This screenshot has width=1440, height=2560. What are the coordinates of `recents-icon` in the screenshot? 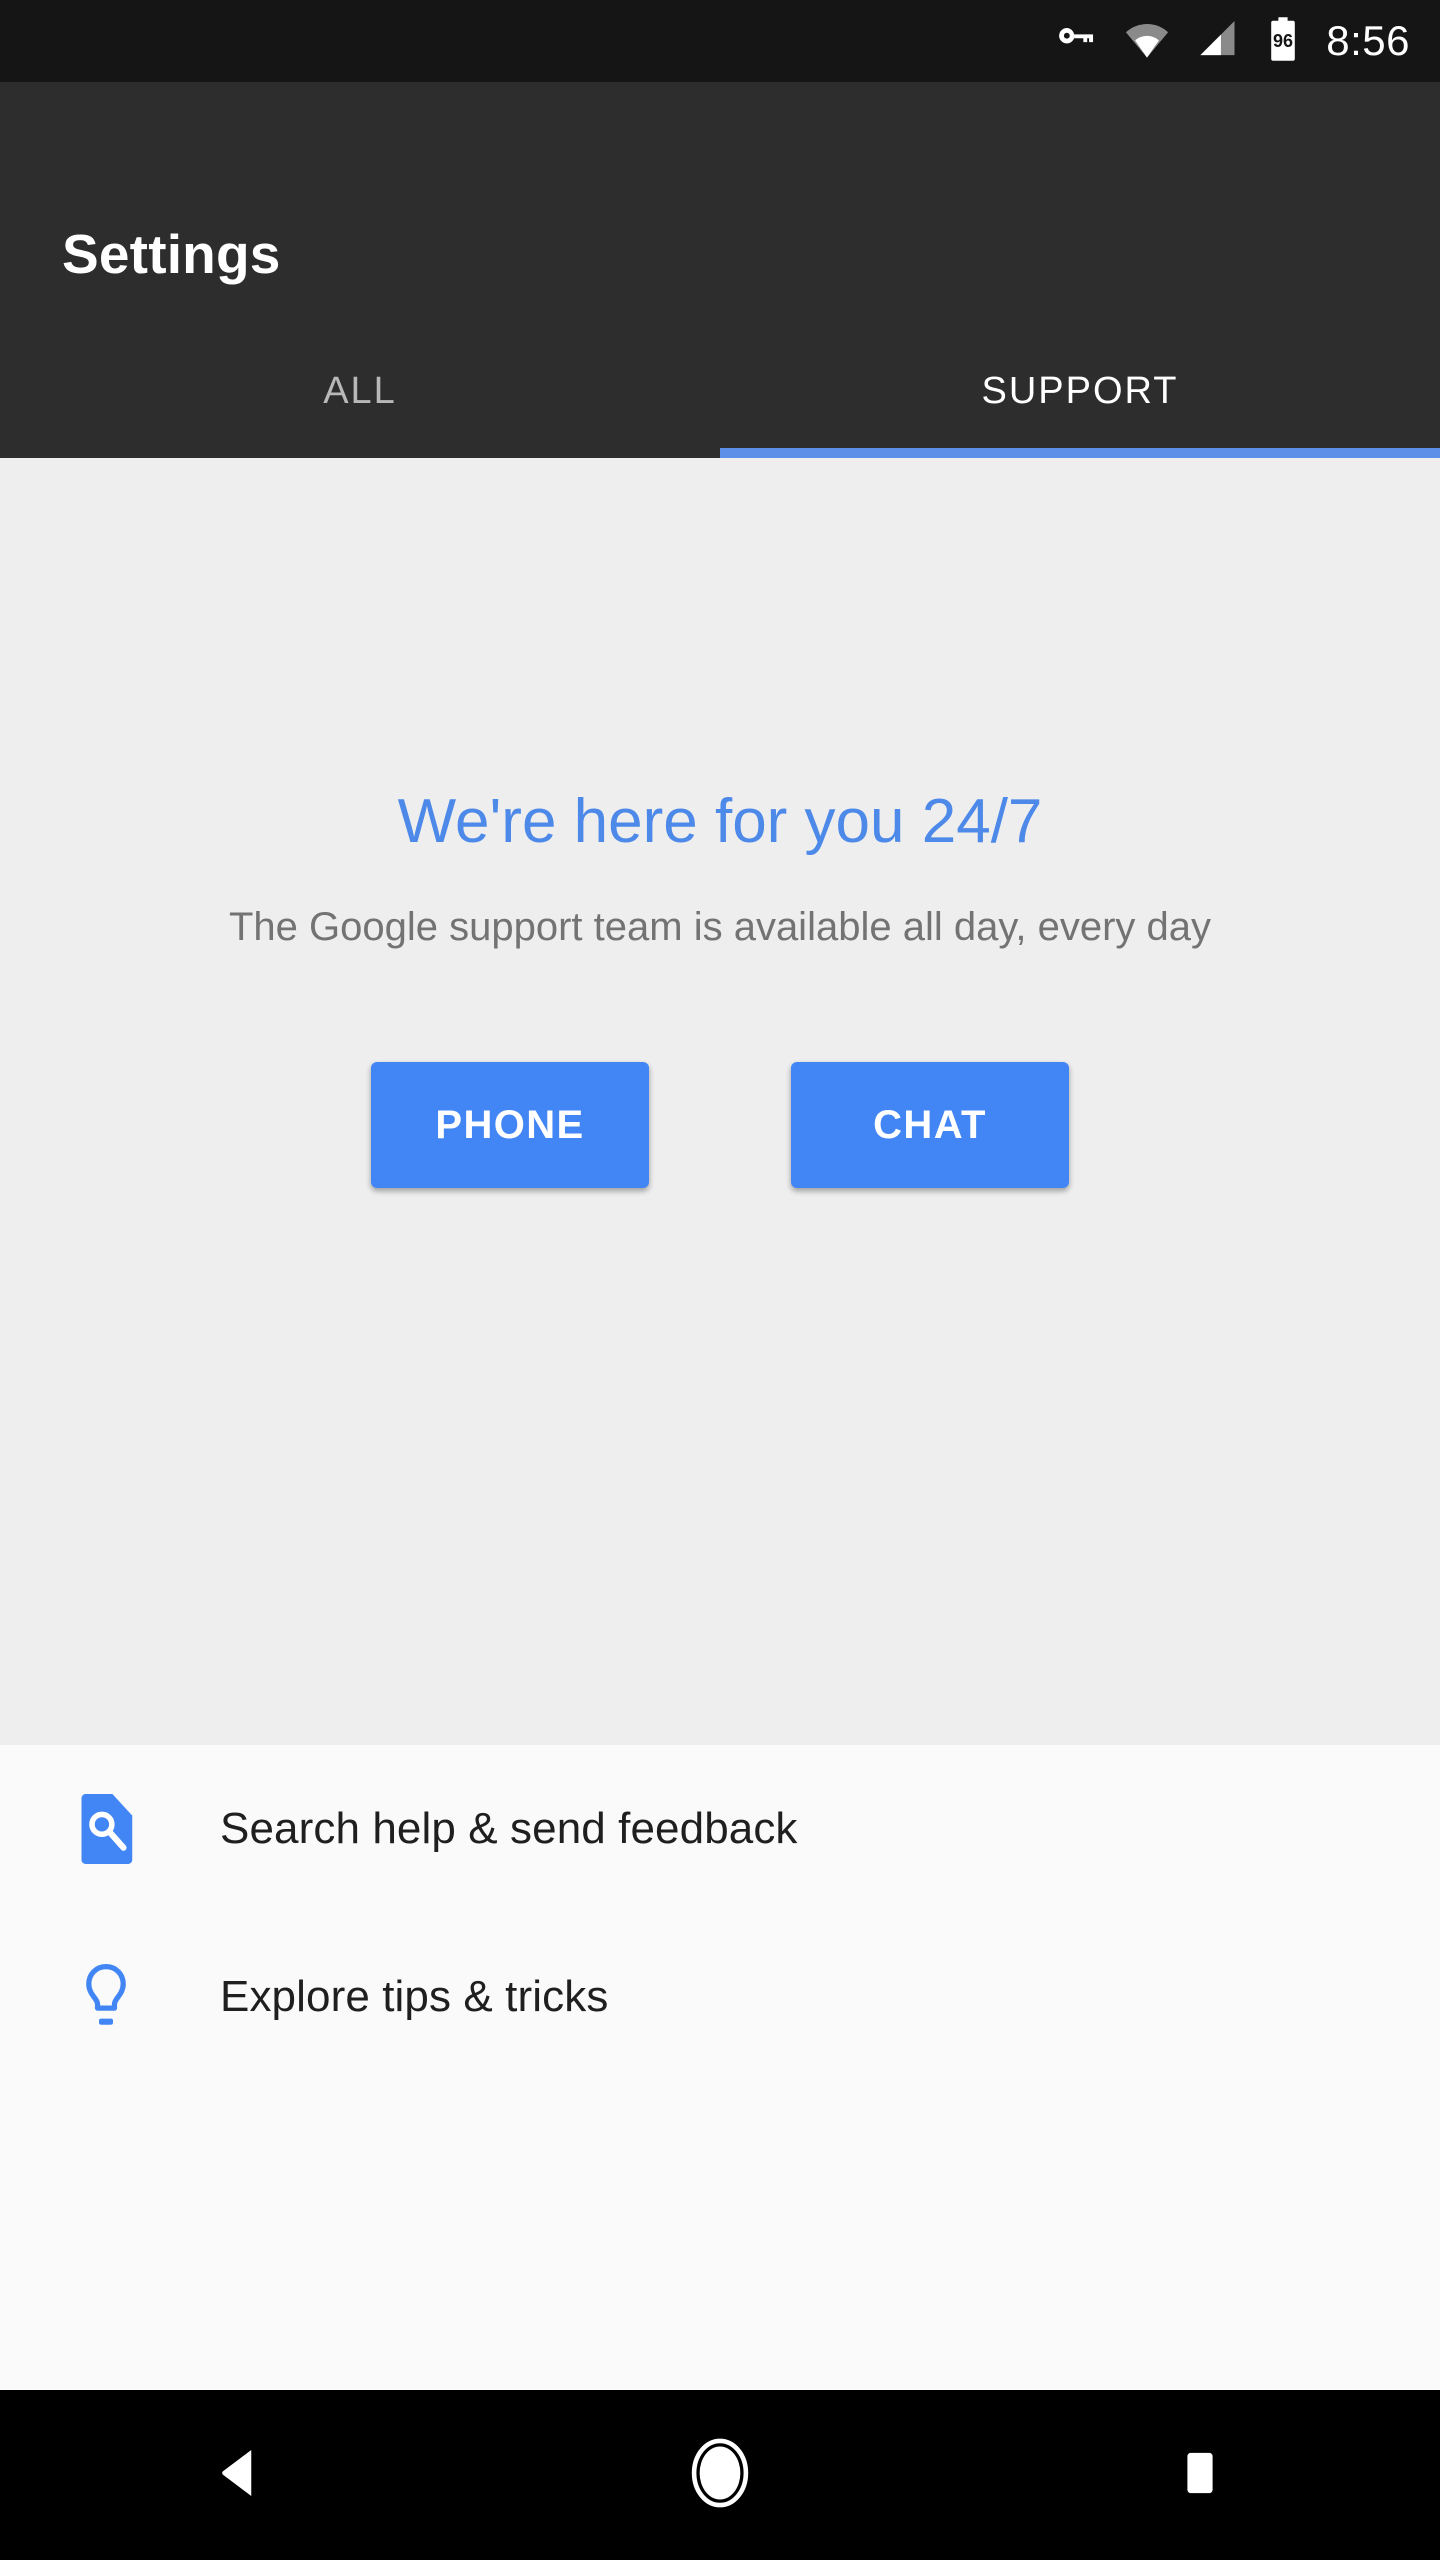 It's located at (1200, 2475).